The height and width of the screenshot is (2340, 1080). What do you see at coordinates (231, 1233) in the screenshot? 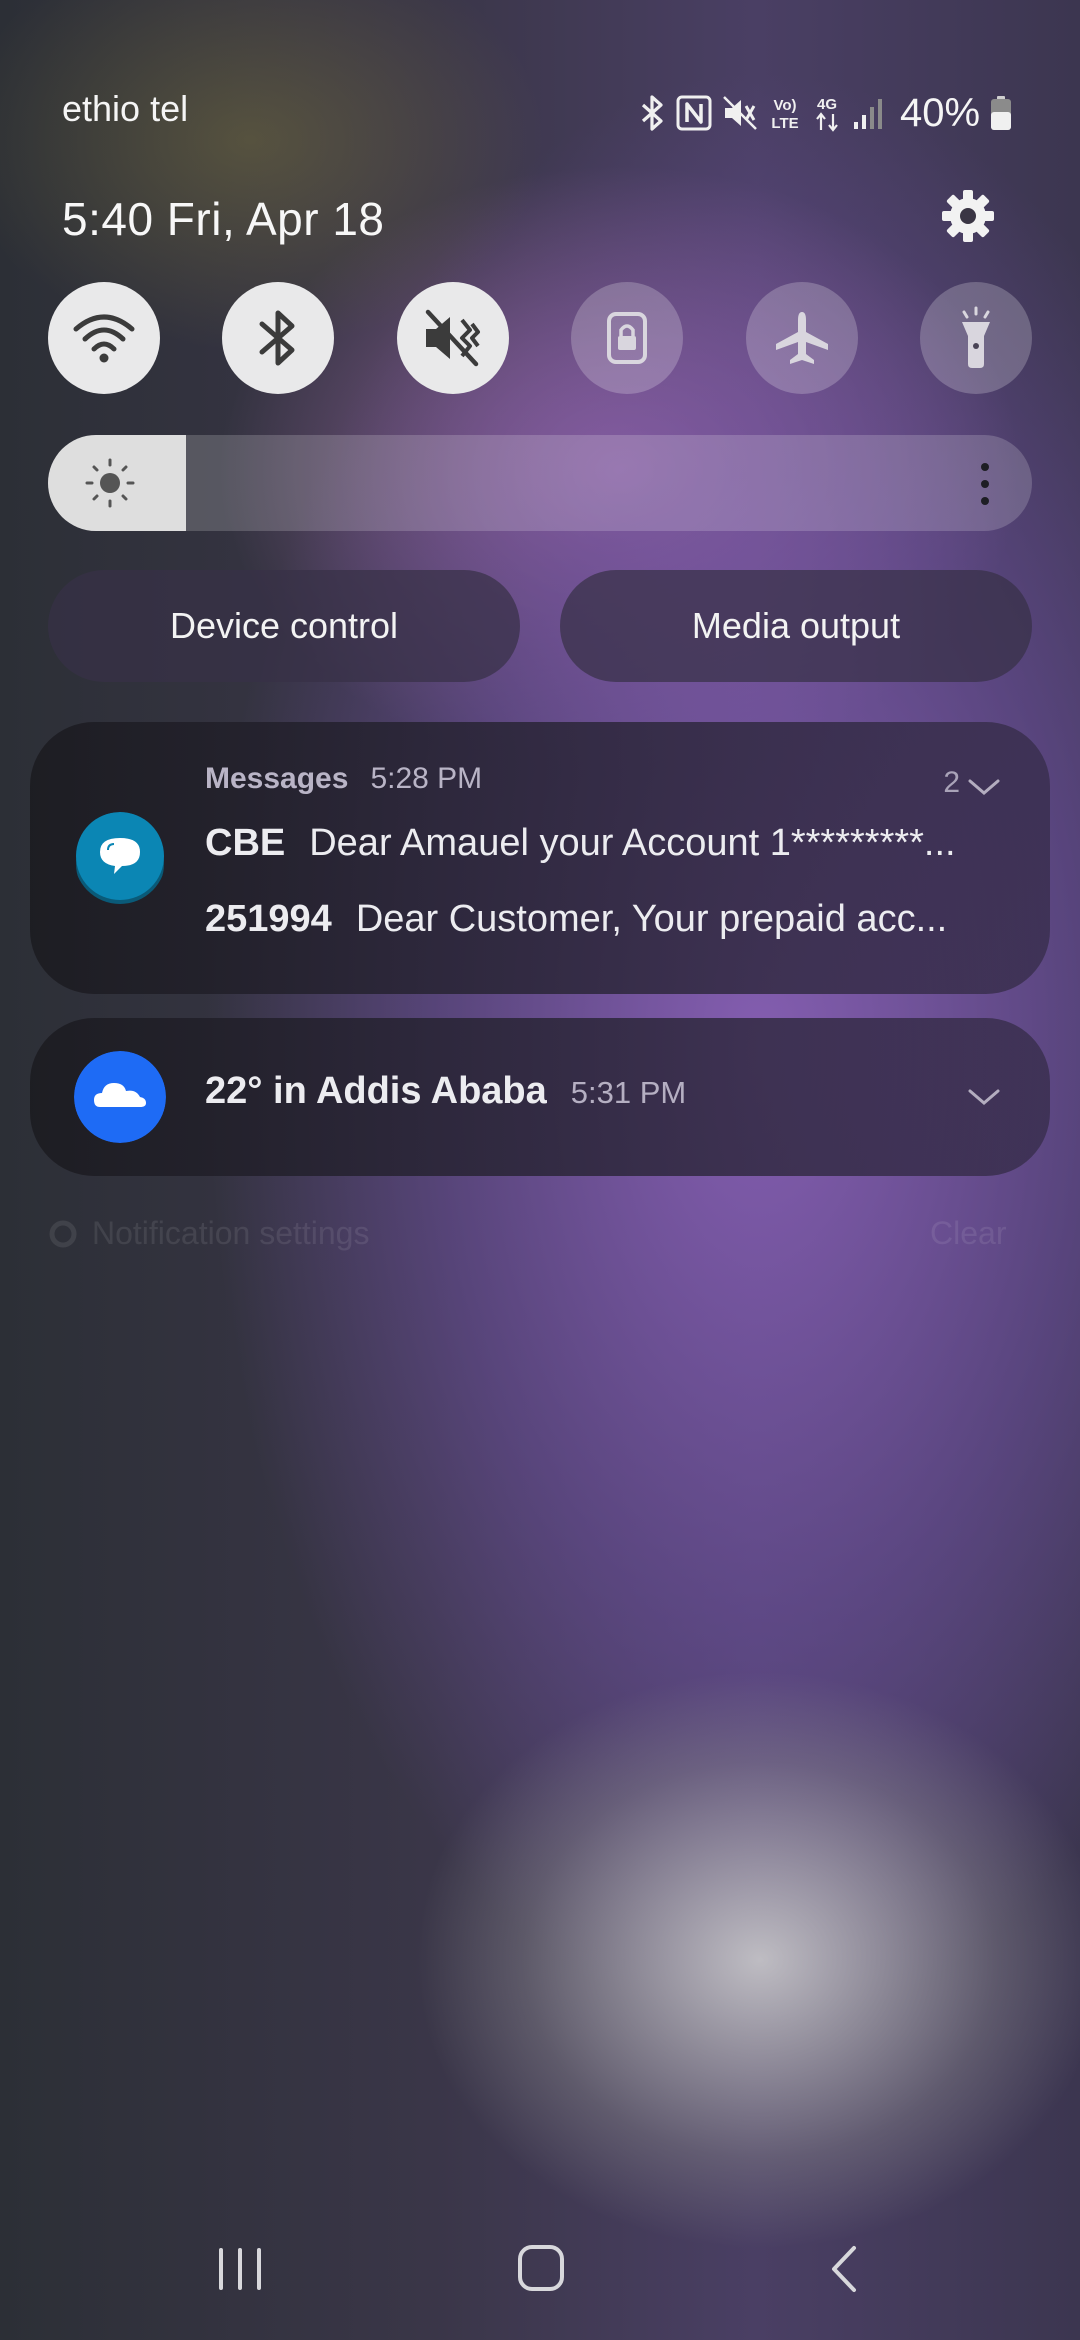
I see `notification-settings-label: Notification settings` at bounding box center [231, 1233].